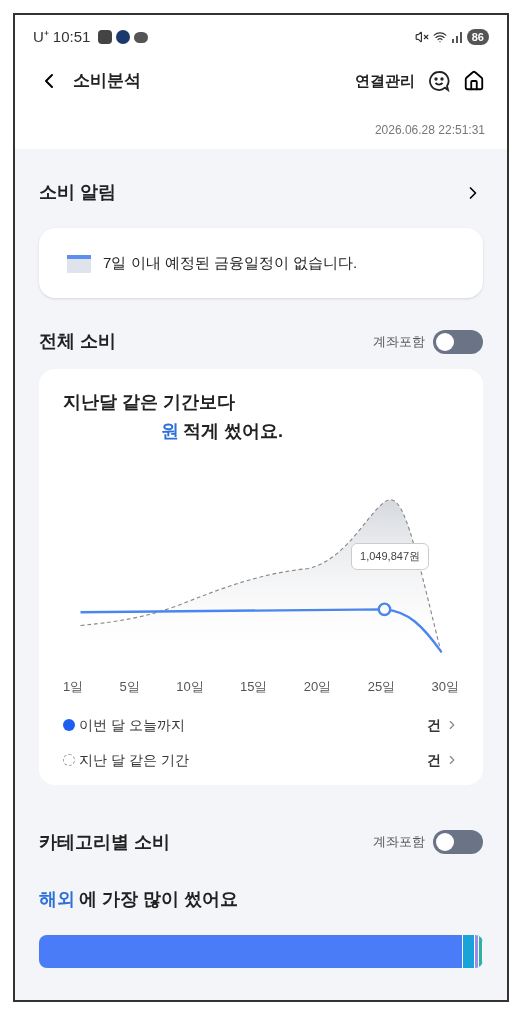 This screenshot has height=1024, width=522. Describe the element at coordinates (230, 262) in the screenshot. I see `alert-message: 7일 이내 예정된 금융일정이 없습니다.` at that location.